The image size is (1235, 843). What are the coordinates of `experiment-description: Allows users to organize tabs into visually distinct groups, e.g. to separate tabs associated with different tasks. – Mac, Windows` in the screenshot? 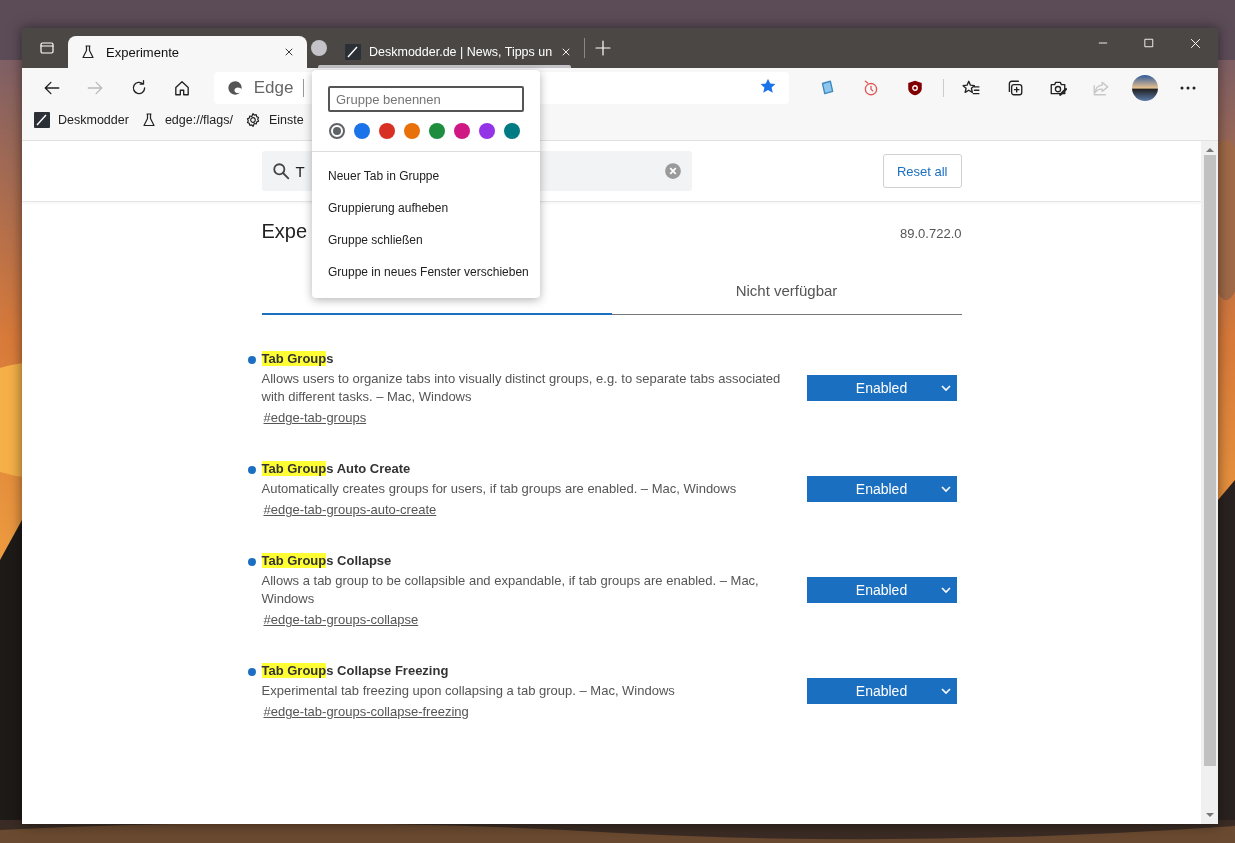 It's located at (521, 388).